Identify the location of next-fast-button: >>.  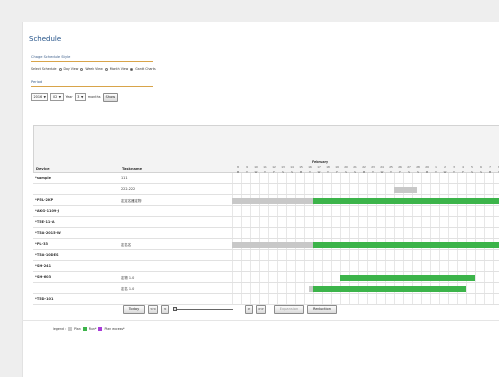
(261, 309).